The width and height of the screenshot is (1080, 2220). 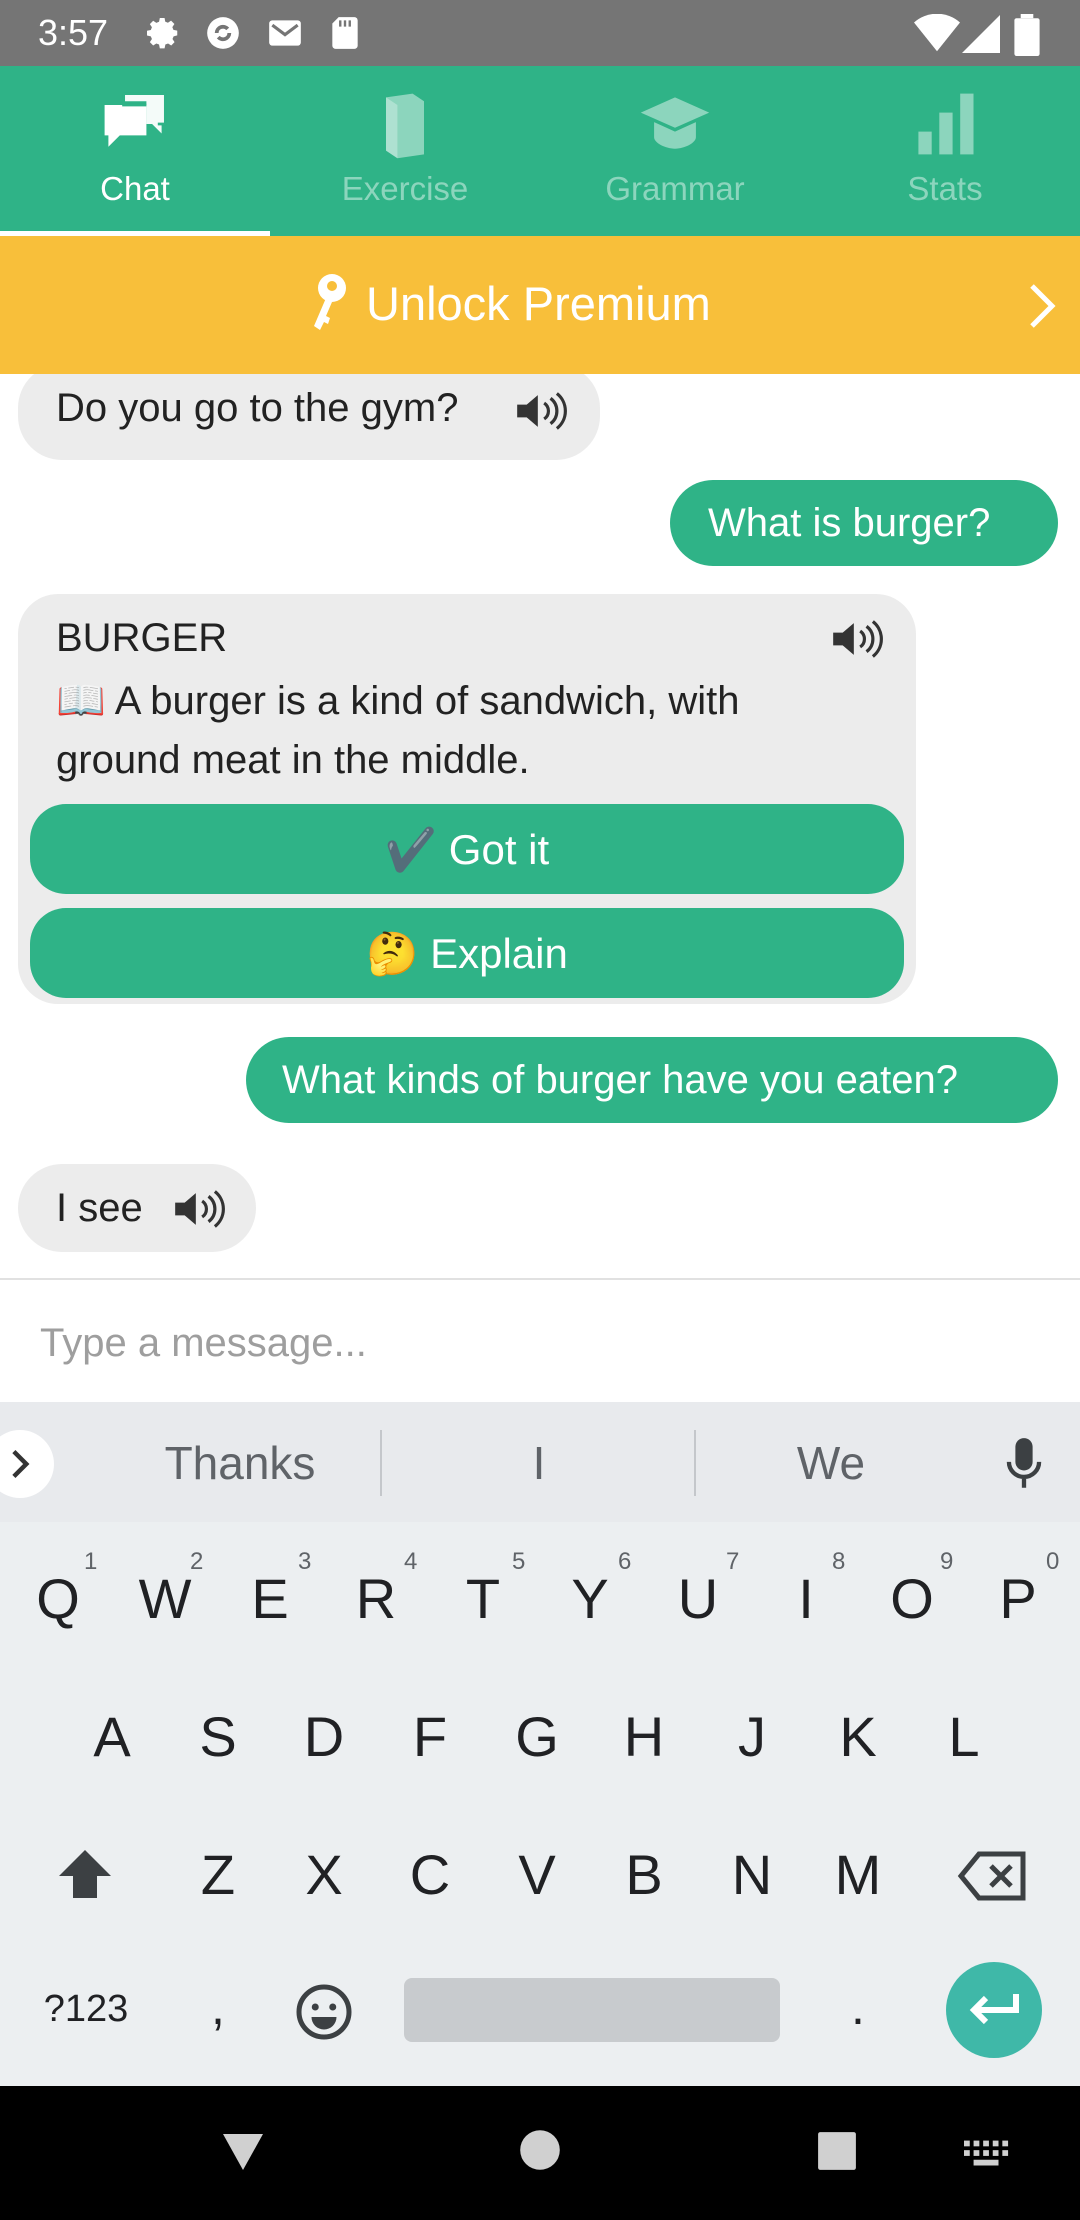 What do you see at coordinates (540, 2150) in the screenshot?
I see `home-icon` at bounding box center [540, 2150].